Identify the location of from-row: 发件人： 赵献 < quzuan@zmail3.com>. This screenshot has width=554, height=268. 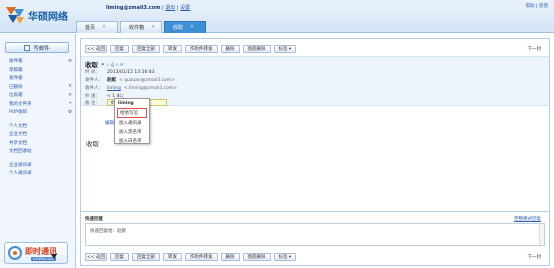
(130, 80).